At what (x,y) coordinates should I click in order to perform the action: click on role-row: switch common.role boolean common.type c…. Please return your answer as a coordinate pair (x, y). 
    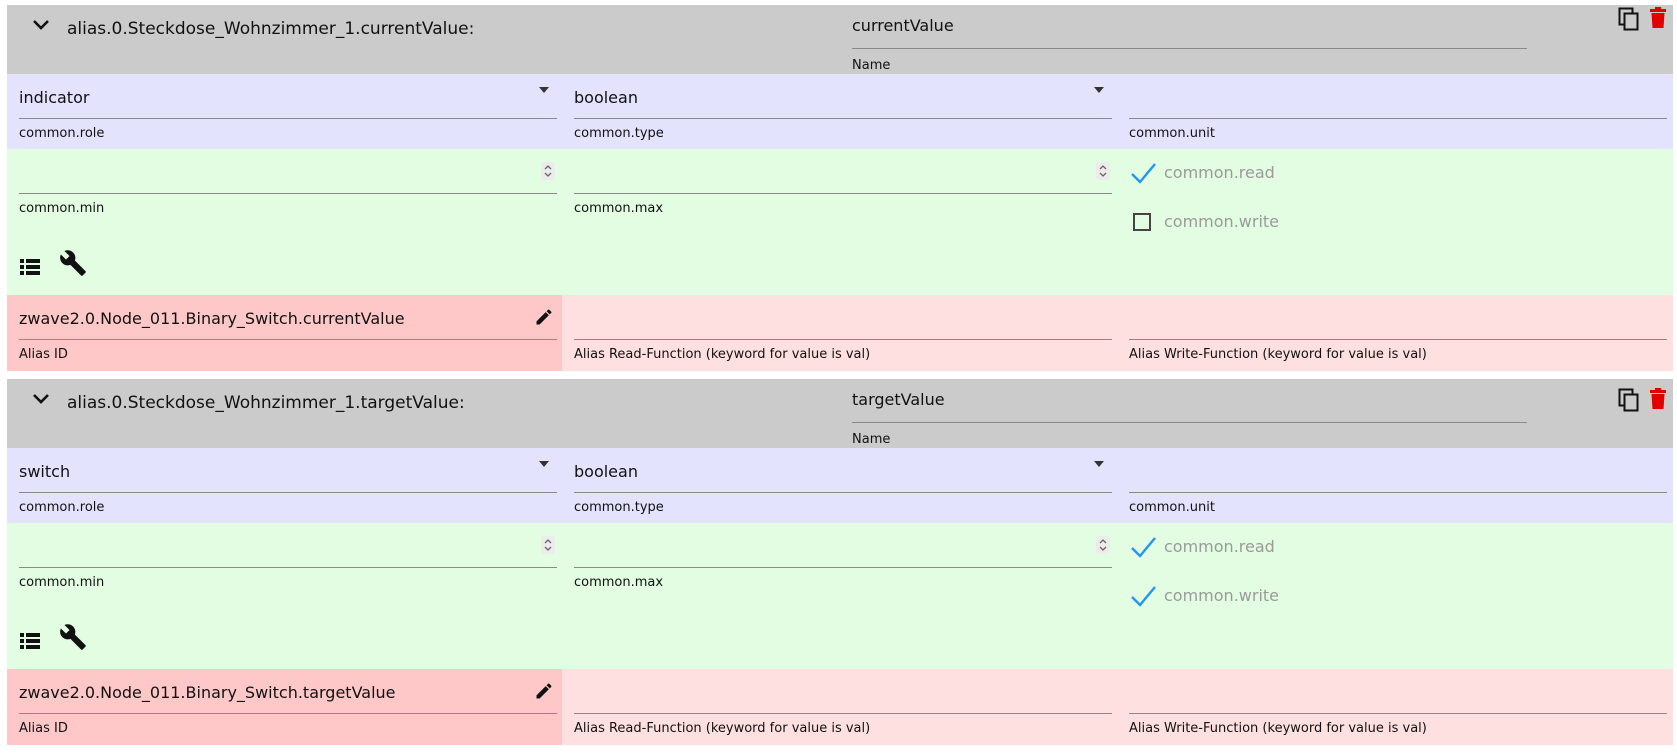
    Looking at the image, I should click on (840, 485).